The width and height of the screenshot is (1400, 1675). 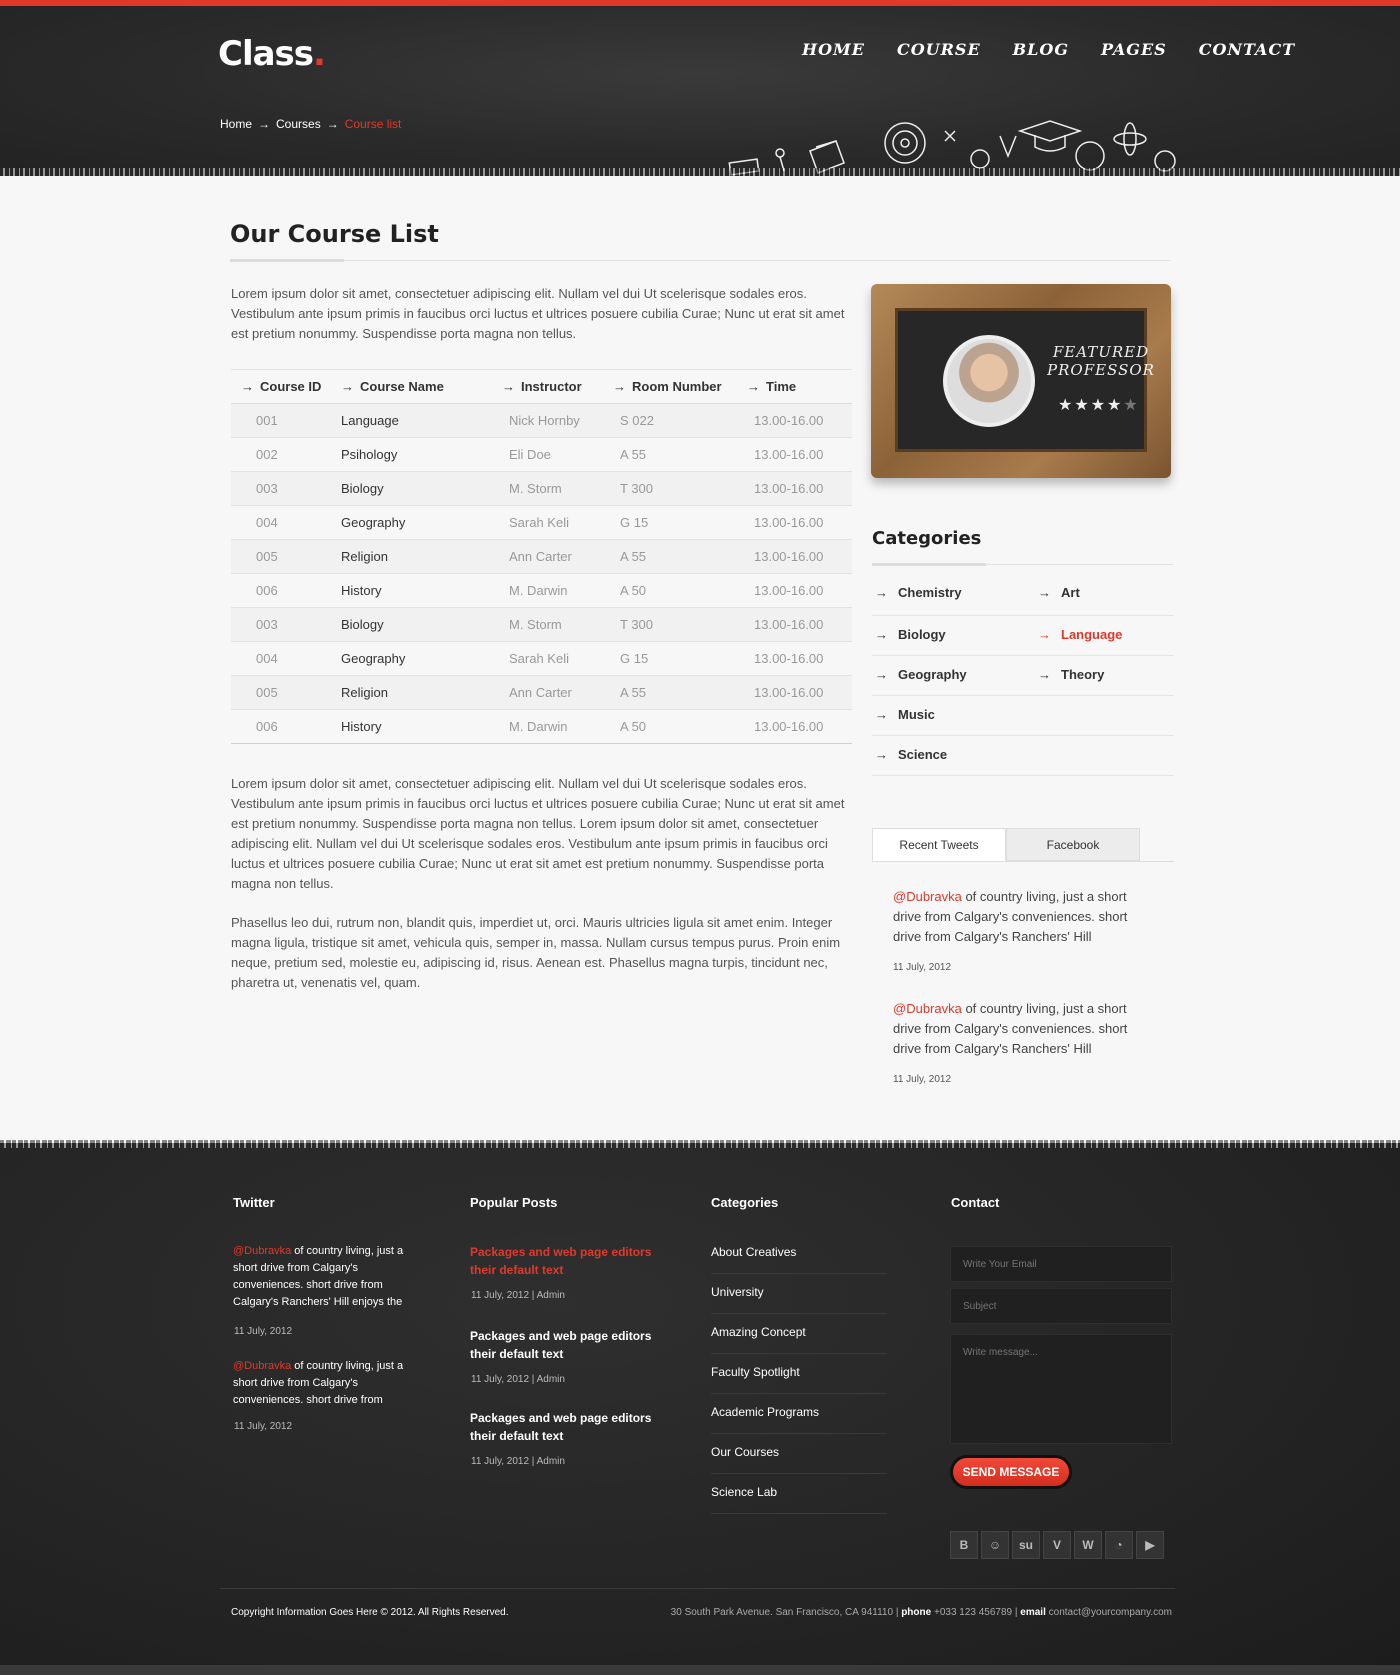 What do you see at coordinates (765, 1412) in the screenshot?
I see `footer-category-link: Academic Programs` at bounding box center [765, 1412].